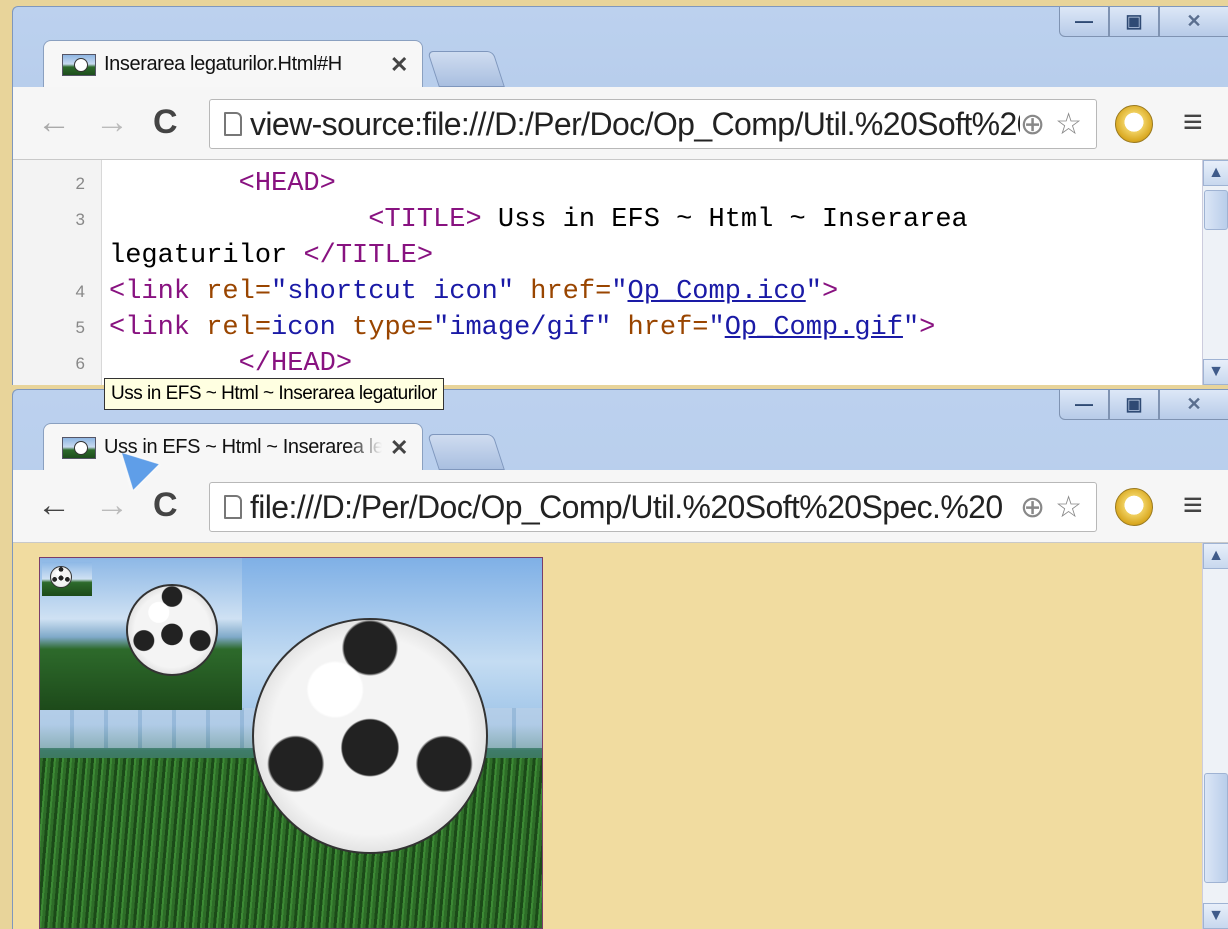  I want to click on line-content: <TITLE> Uss in EFS ~ Html ~ Inserarea, so click(538, 220).